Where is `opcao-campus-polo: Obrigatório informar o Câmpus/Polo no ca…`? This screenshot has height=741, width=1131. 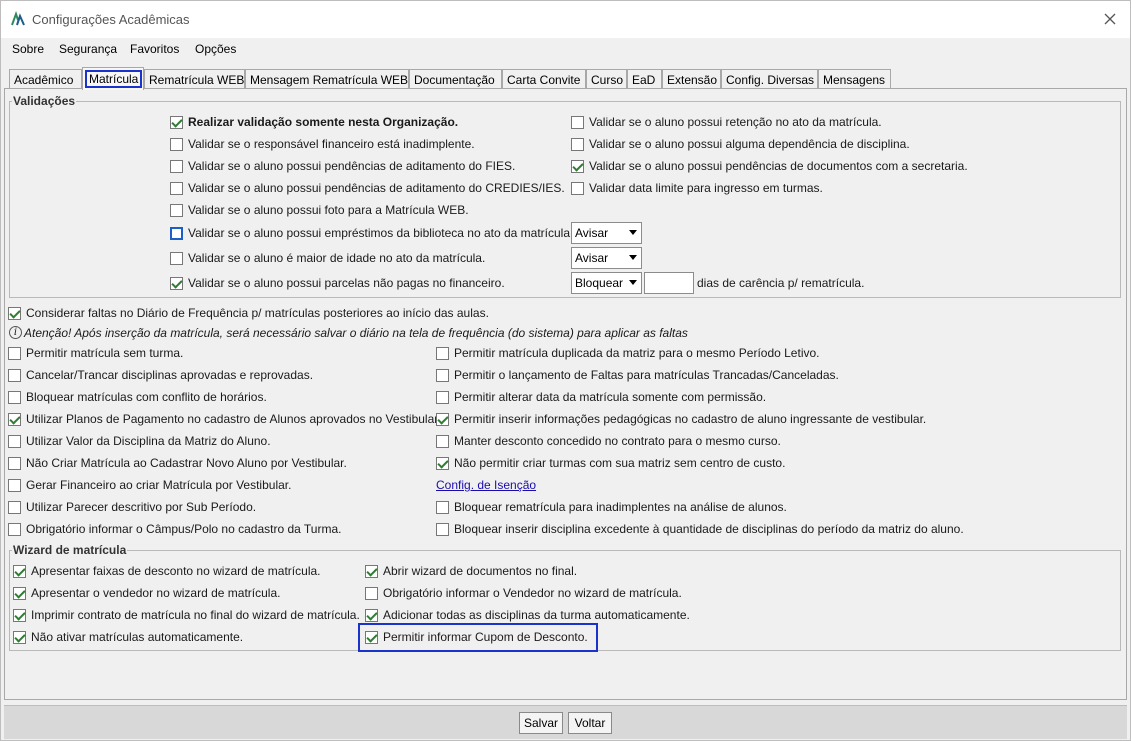
opcao-campus-polo: Obrigatório informar o Câmpus/Polo no ca… is located at coordinates (174, 529).